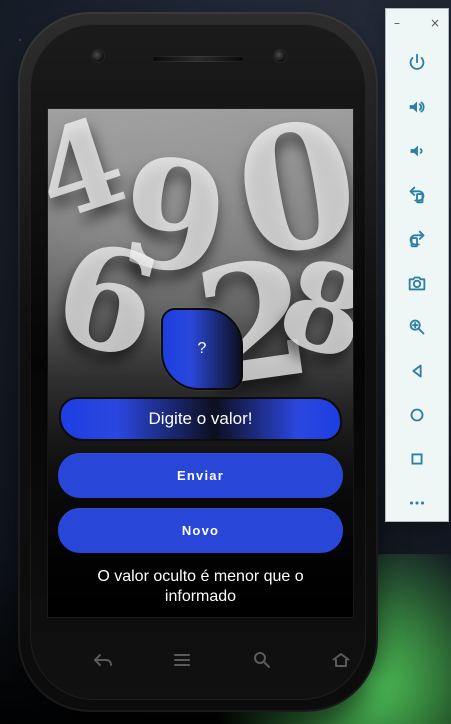 The width and height of the screenshot is (451, 724). Describe the element at coordinates (417, 107) in the screenshot. I see `volume-up-icon` at that location.